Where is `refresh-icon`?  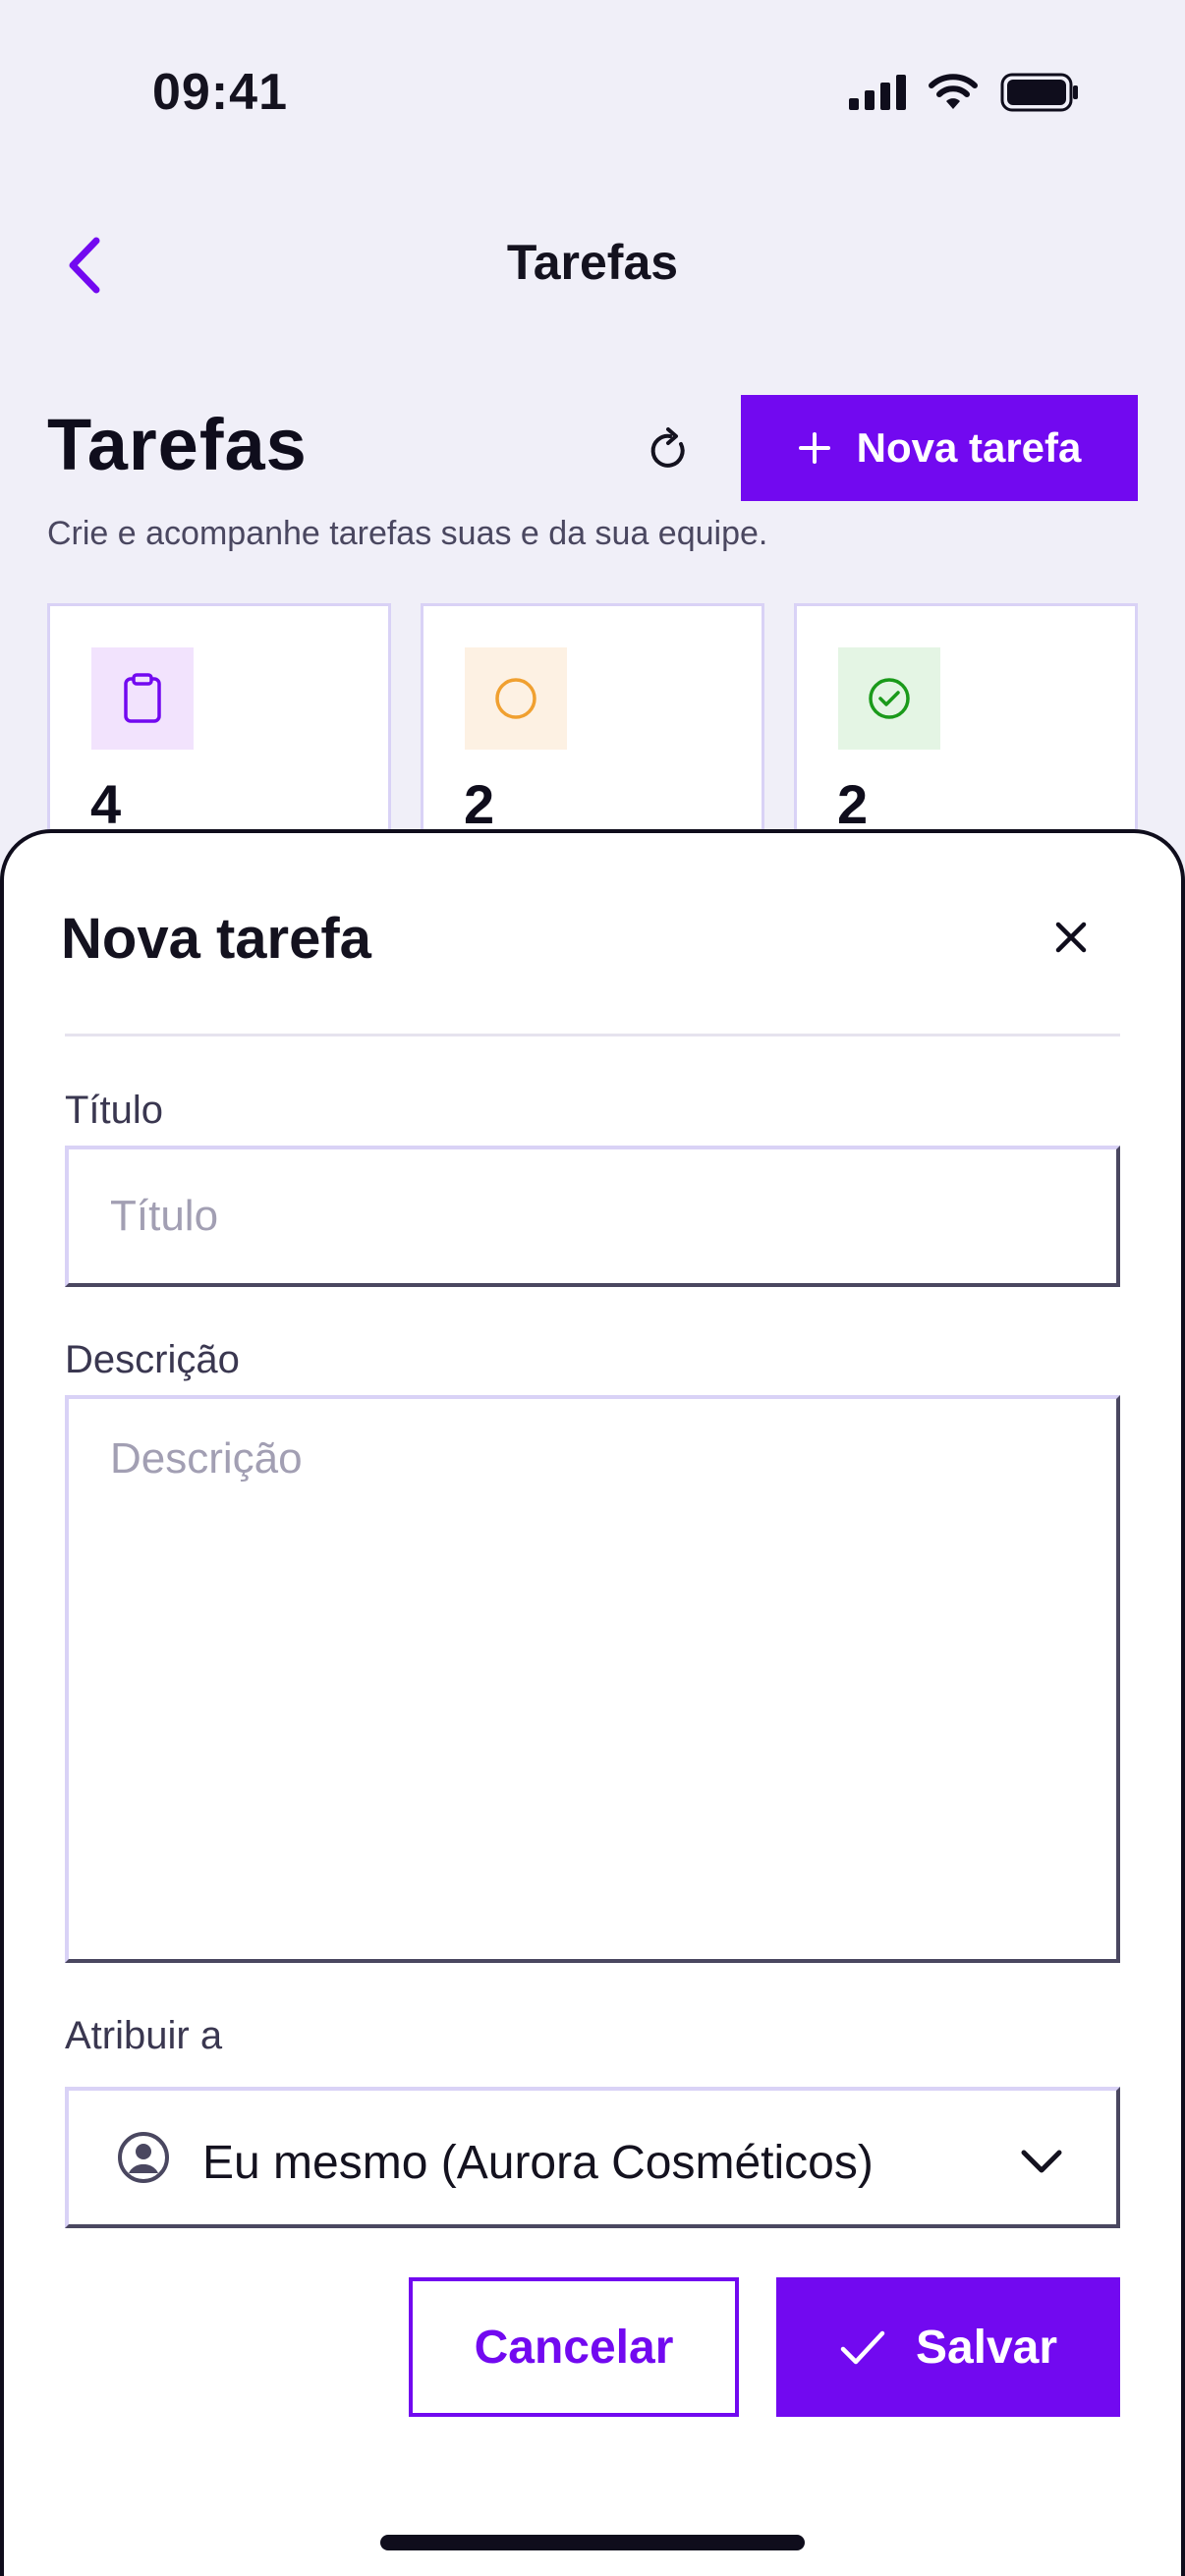
refresh-icon is located at coordinates (668, 447).